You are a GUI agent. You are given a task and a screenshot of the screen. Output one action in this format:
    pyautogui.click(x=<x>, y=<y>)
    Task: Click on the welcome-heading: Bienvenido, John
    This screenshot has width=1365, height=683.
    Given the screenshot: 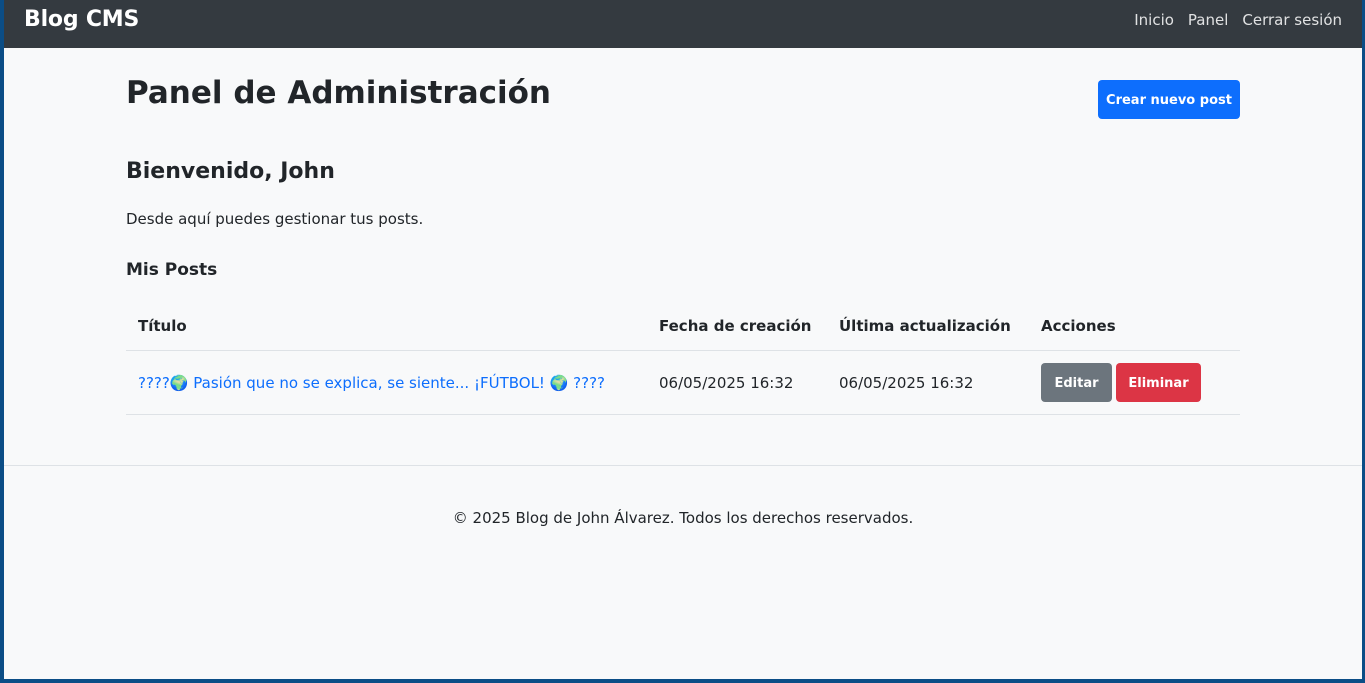 What is the action you would take?
    pyautogui.click(x=230, y=171)
    